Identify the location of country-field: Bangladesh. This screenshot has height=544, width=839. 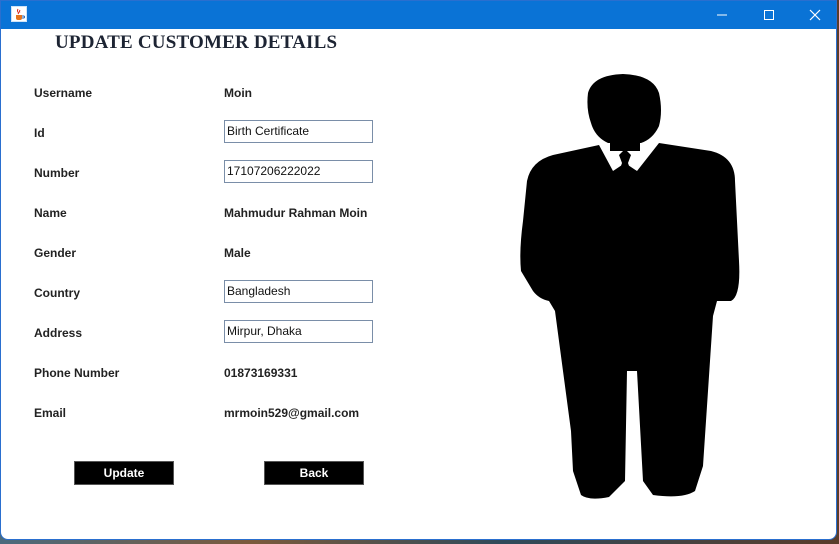
(298, 291).